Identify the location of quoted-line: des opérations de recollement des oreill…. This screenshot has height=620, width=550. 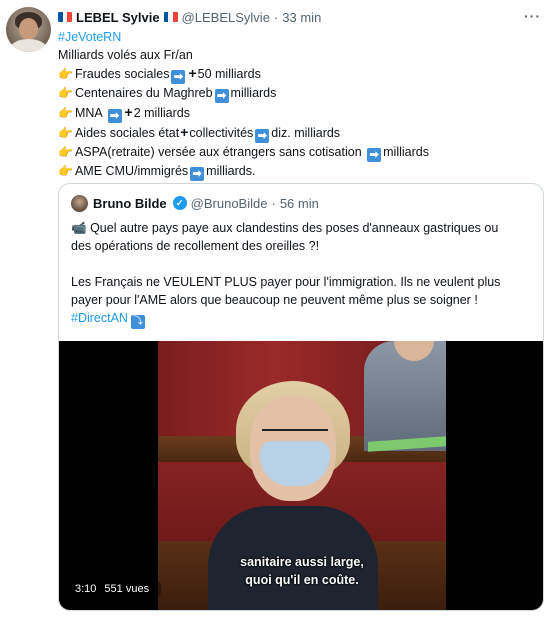
(195, 246).